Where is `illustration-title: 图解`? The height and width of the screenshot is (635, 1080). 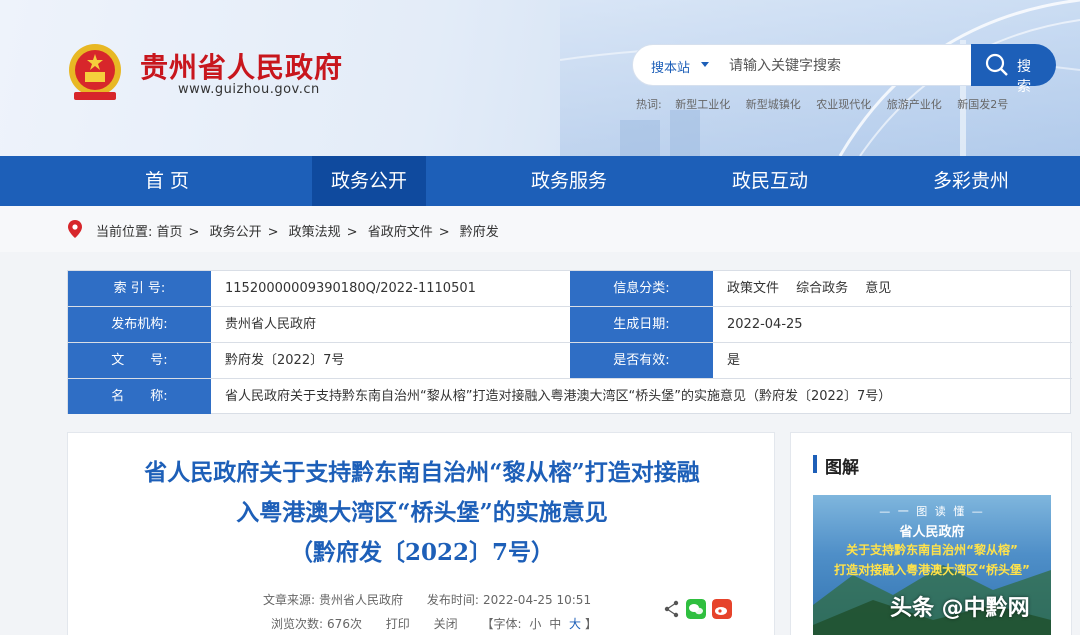
illustration-title: 图解 is located at coordinates (842, 468).